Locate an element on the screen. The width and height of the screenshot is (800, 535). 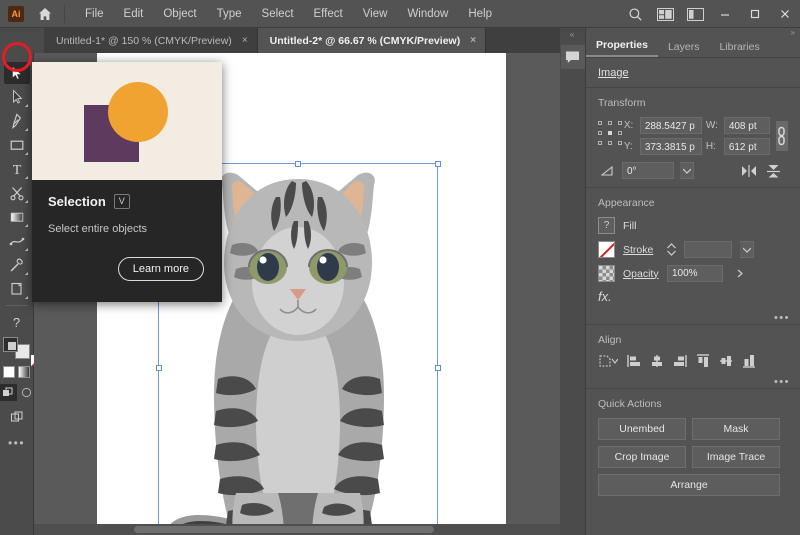
tab-properties: Properties is located at coordinates (622, 47).